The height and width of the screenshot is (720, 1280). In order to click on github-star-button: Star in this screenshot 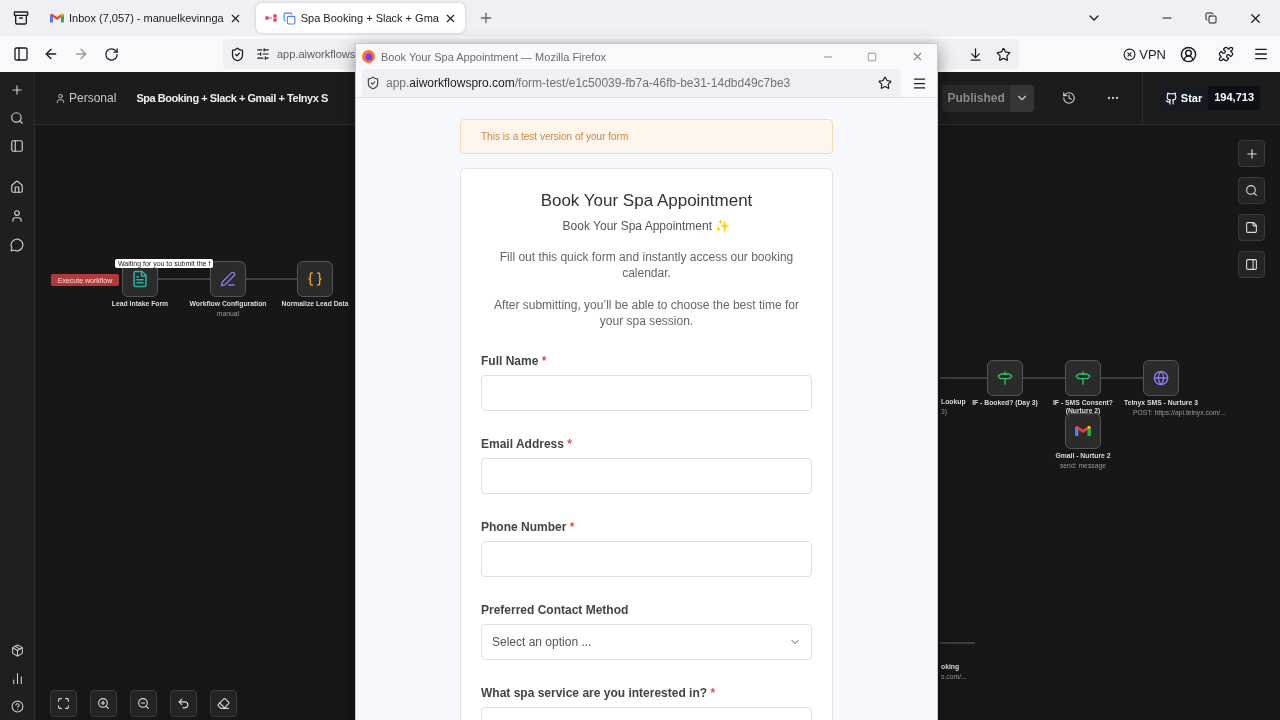, I will do `click(1183, 98)`.